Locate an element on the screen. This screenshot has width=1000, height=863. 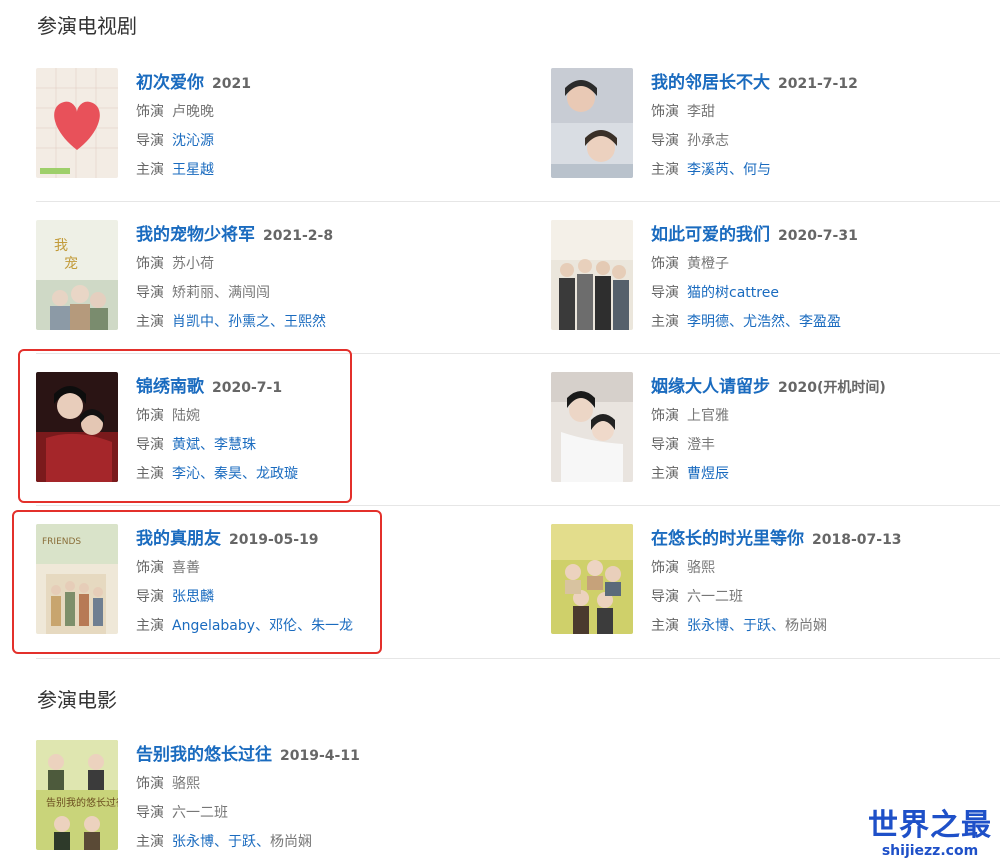
release-date: 2019-4-11 is located at coordinates (320, 756).